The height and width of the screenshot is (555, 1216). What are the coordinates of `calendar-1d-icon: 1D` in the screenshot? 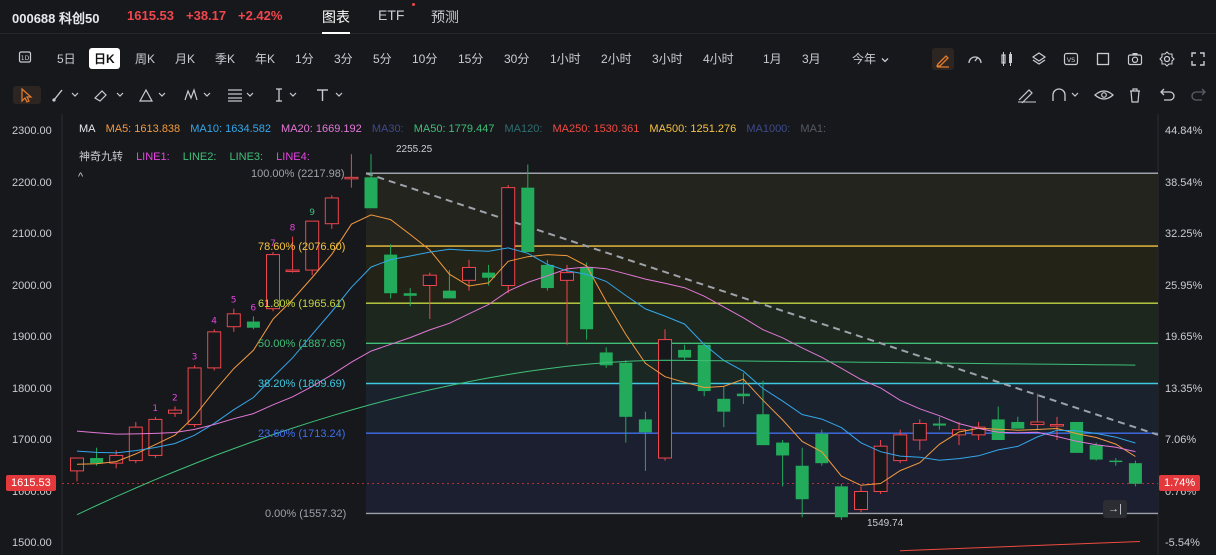 It's located at (27, 59).